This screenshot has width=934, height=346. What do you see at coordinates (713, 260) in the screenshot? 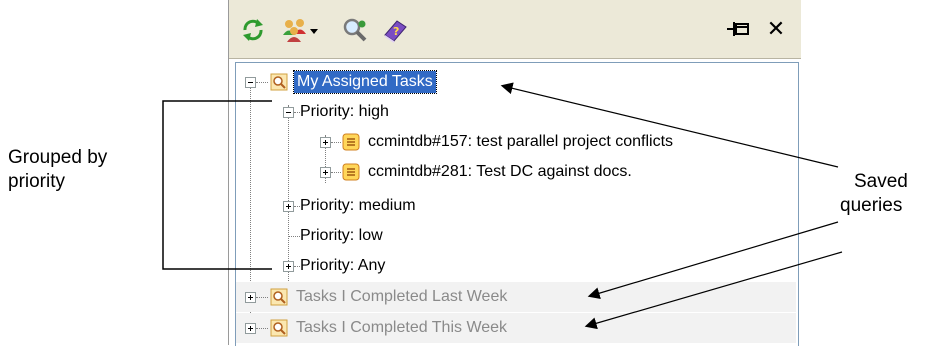
I see `arrow-to-last-week` at bounding box center [713, 260].